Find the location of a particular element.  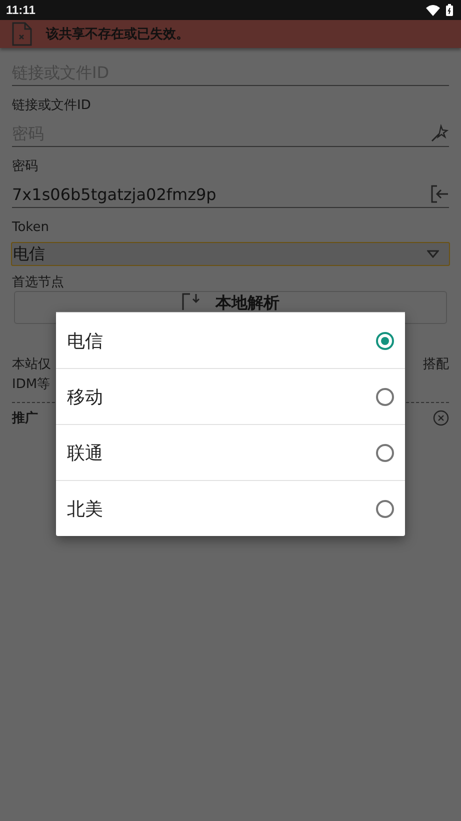

option-item: 北美 is located at coordinates (230, 508).